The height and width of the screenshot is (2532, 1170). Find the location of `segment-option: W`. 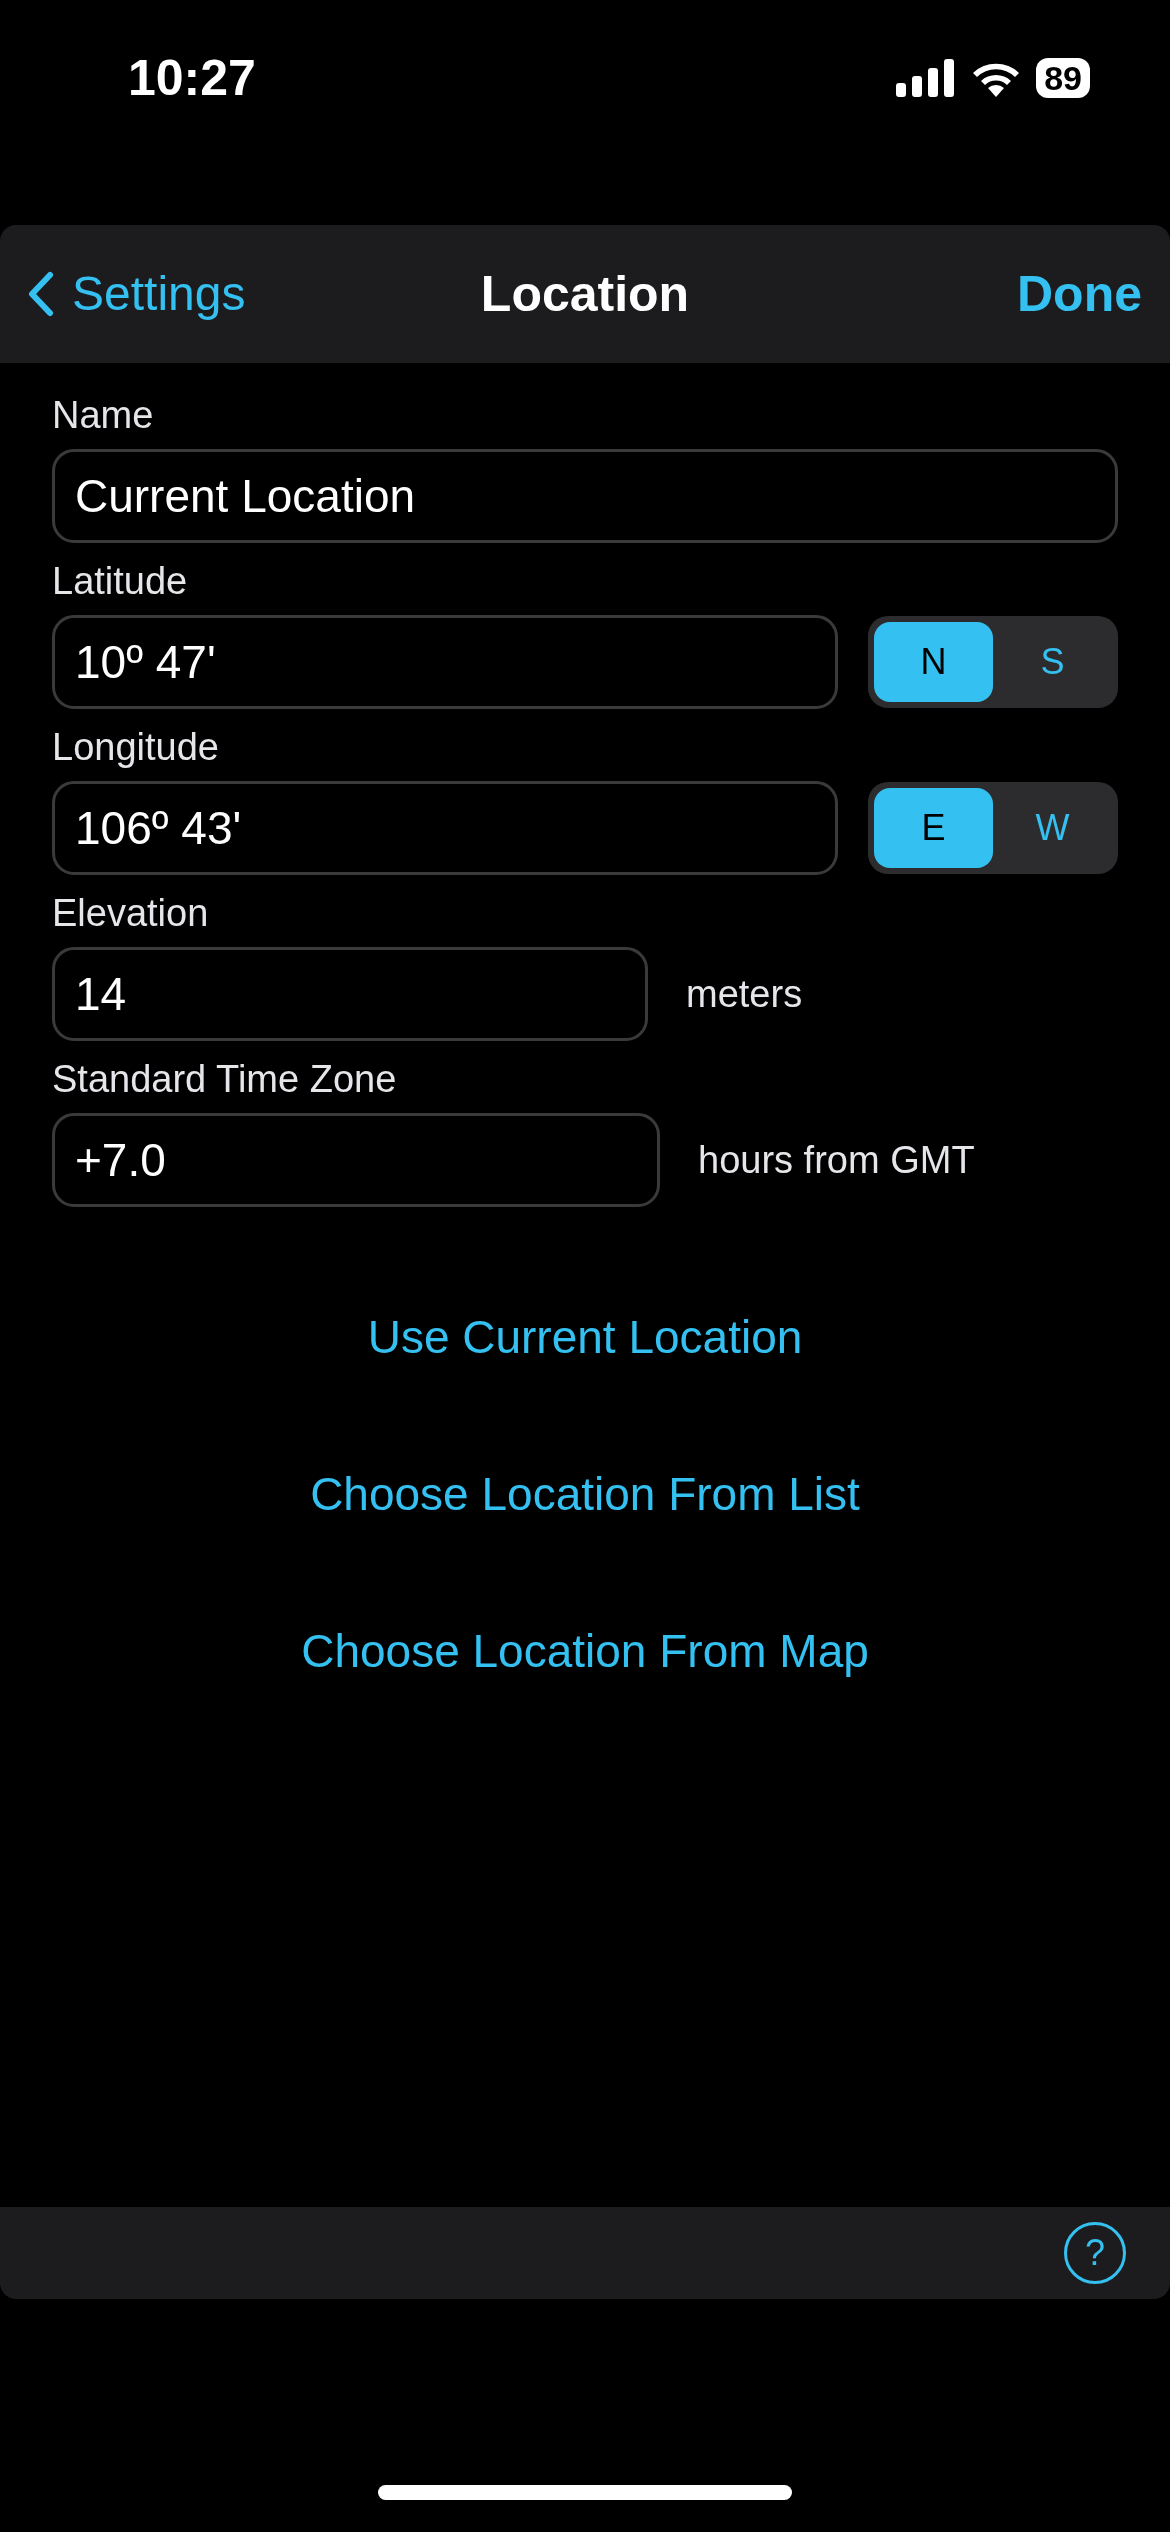

segment-option: W is located at coordinates (1052, 828).